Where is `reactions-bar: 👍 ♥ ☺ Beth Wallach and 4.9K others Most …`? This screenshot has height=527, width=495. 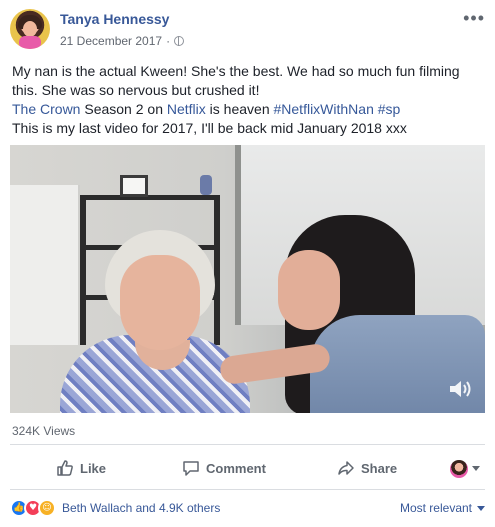
reactions-bar: 👍 ♥ ☺ Beth Wallach and 4.9K others Most … is located at coordinates (247, 508).